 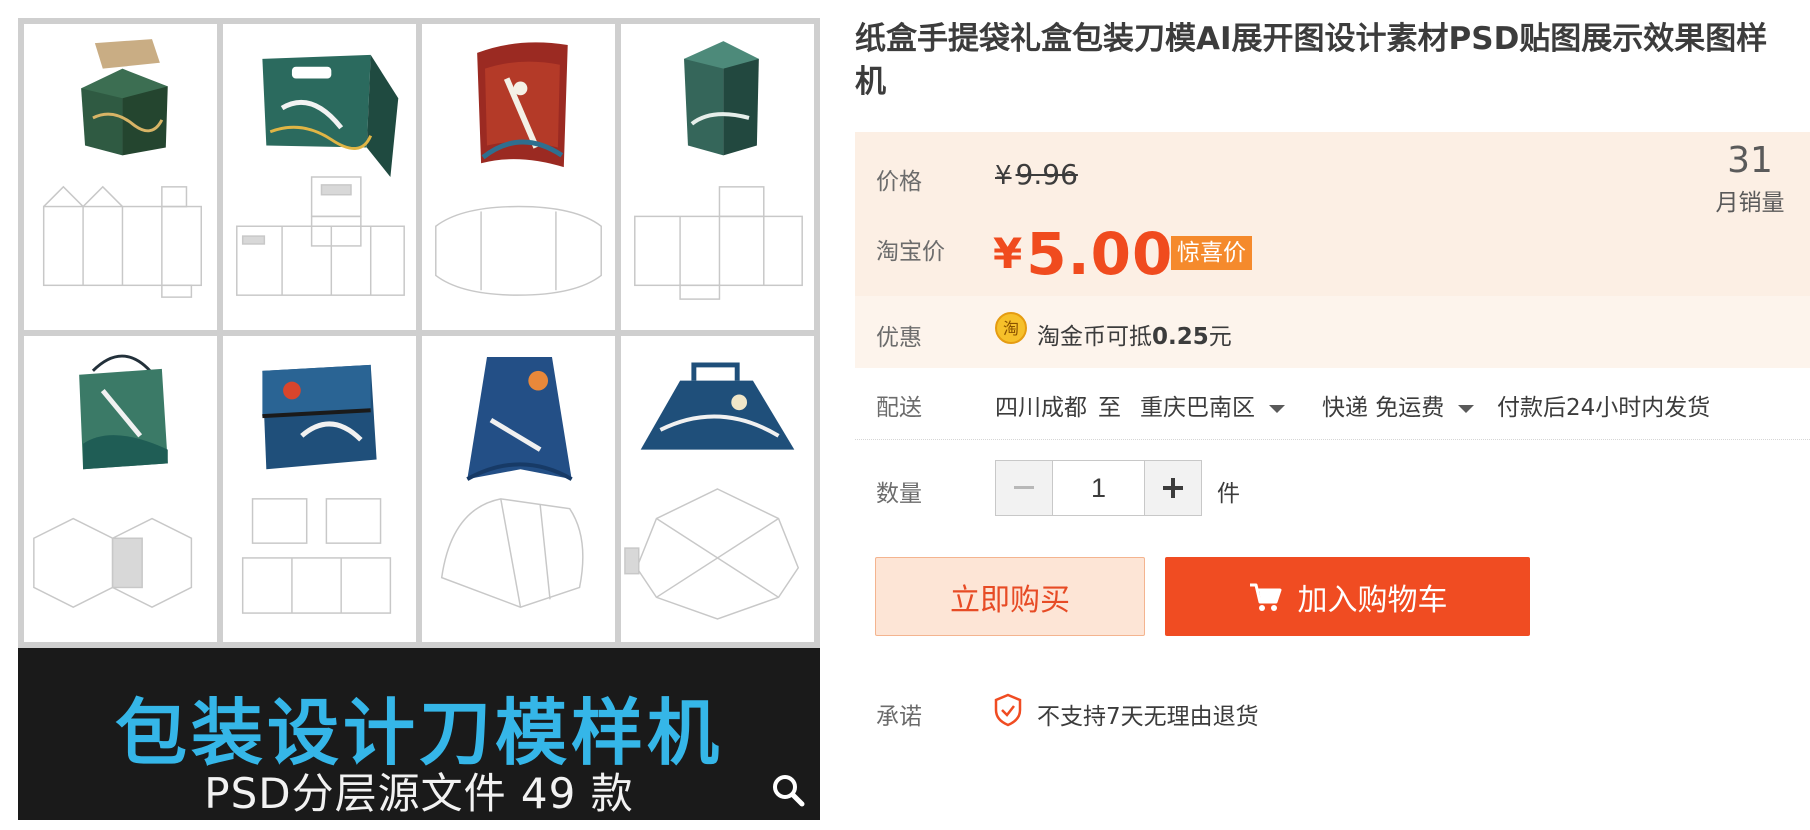 What do you see at coordinates (1750, 160) in the screenshot?
I see `sales-count: 31` at bounding box center [1750, 160].